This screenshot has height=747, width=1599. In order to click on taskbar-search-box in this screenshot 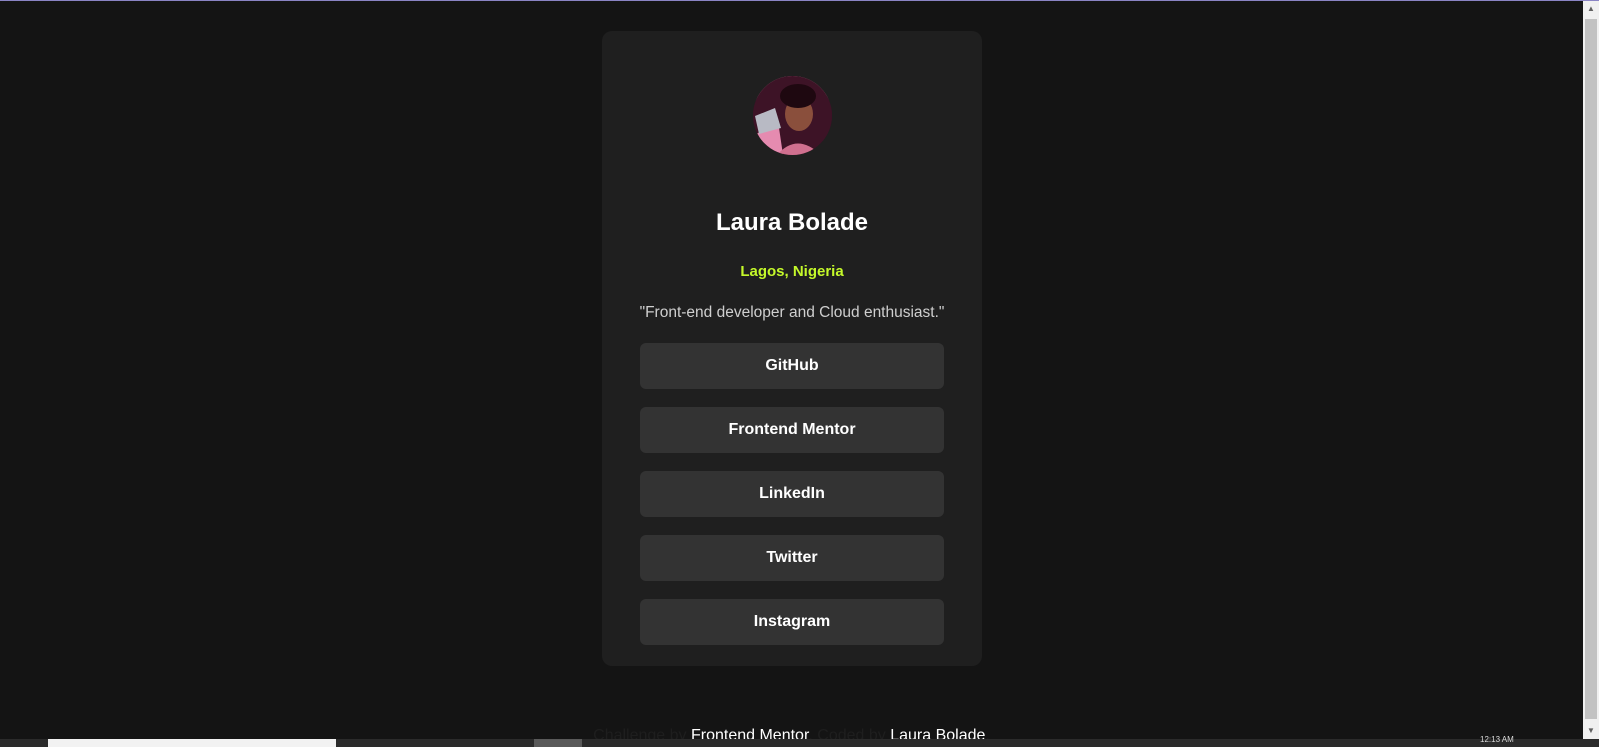, I will do `click(192, 743)`.